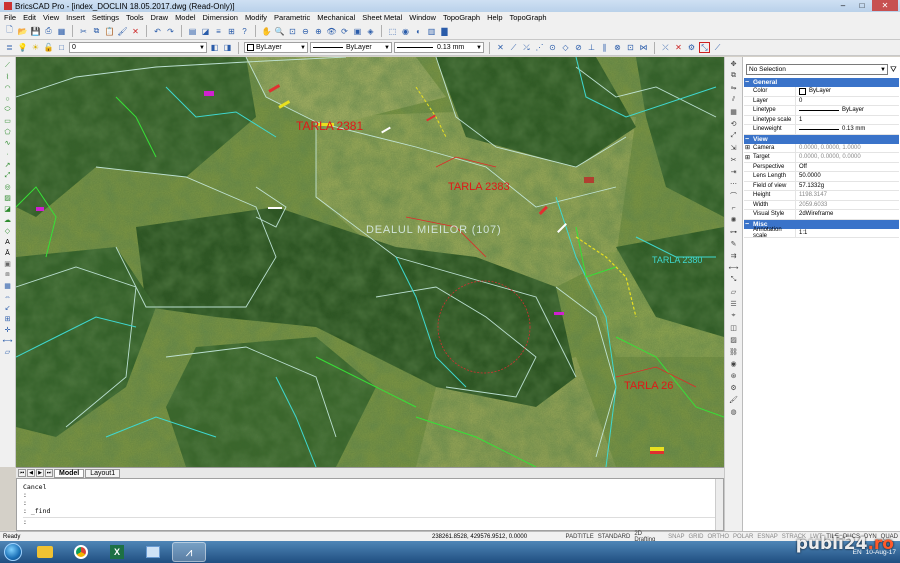 Image resolution: width=900 pixels, height=563 pixels. I want to click on table-icon: ▦, so click(8, 286).